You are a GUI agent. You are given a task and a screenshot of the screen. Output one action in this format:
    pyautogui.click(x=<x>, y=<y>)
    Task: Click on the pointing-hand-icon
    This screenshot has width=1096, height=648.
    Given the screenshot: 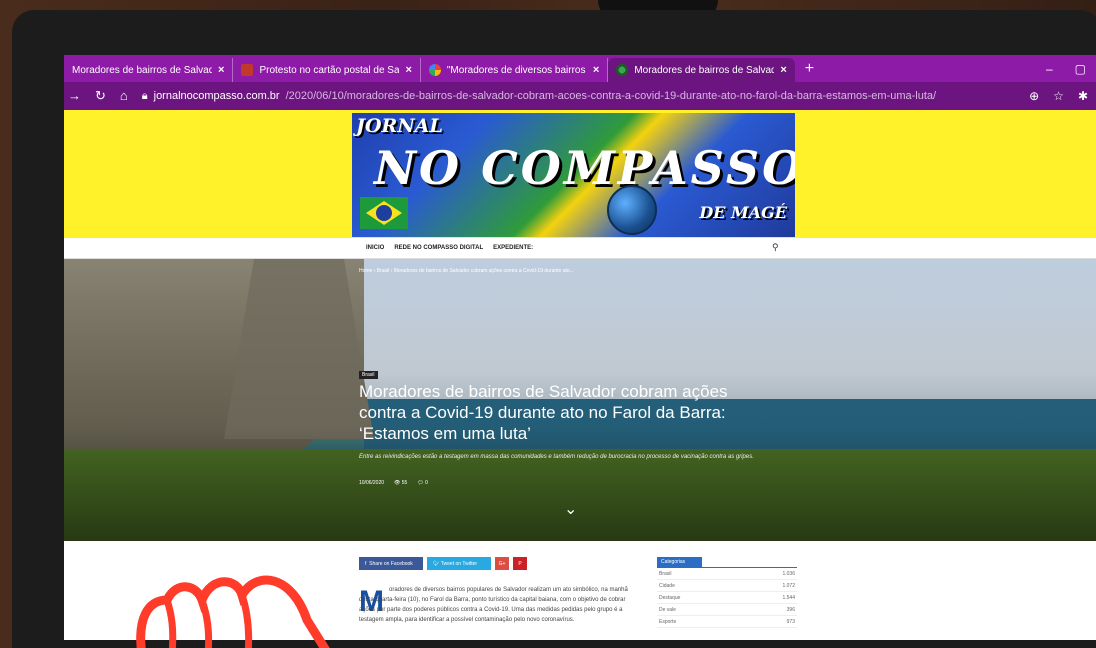 What is the action you would take?
    pyautogui.click(x=233, y=611)
    